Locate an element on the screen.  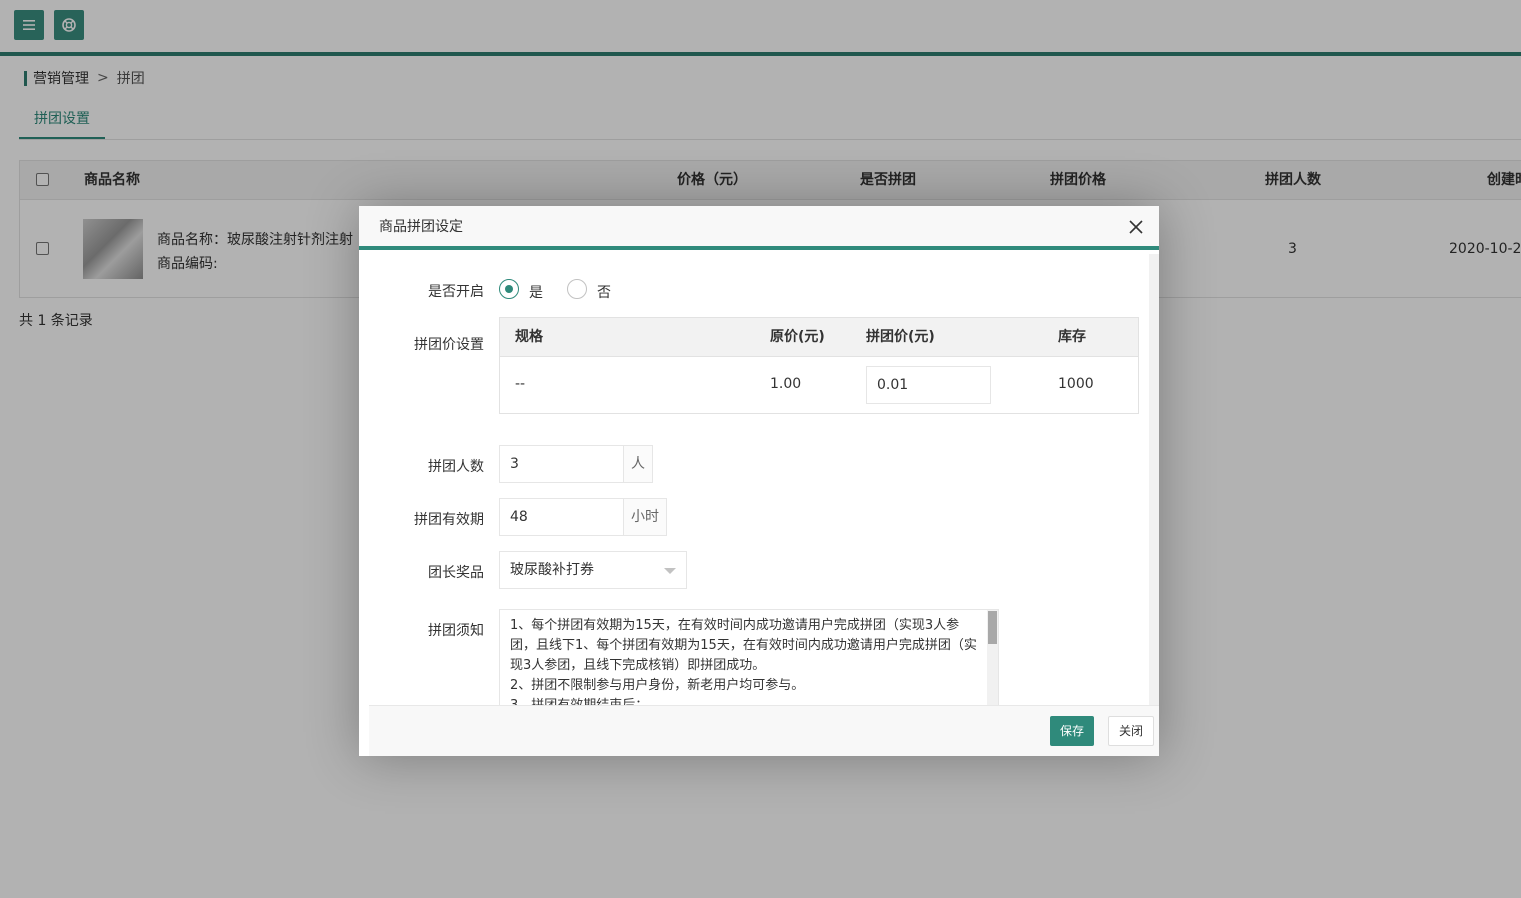
close-icon is located at coordinates (1136, 227).